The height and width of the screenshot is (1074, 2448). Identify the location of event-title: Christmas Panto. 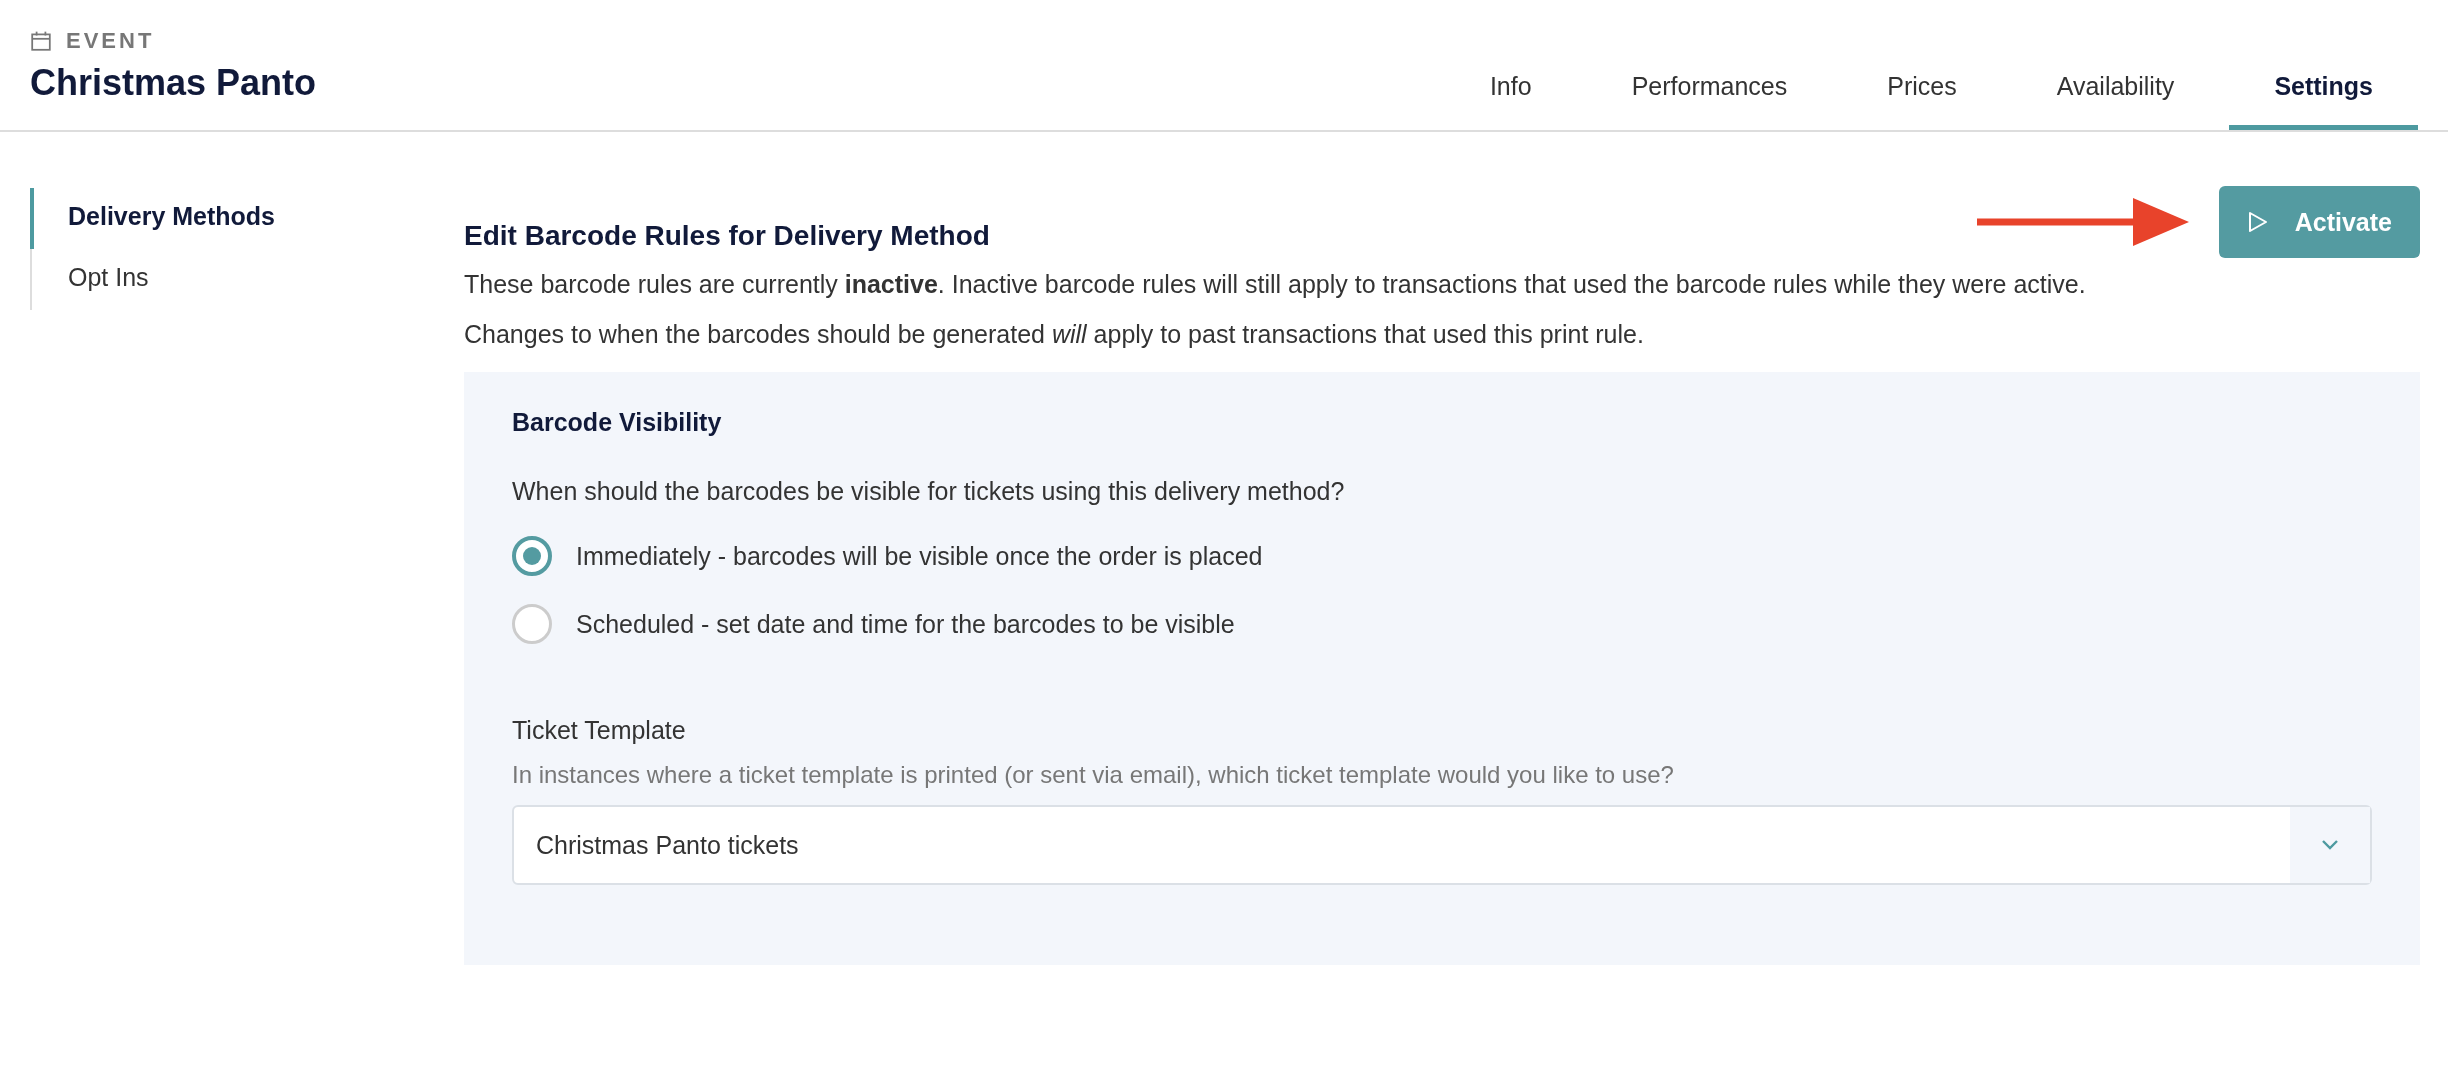
(173, 83).